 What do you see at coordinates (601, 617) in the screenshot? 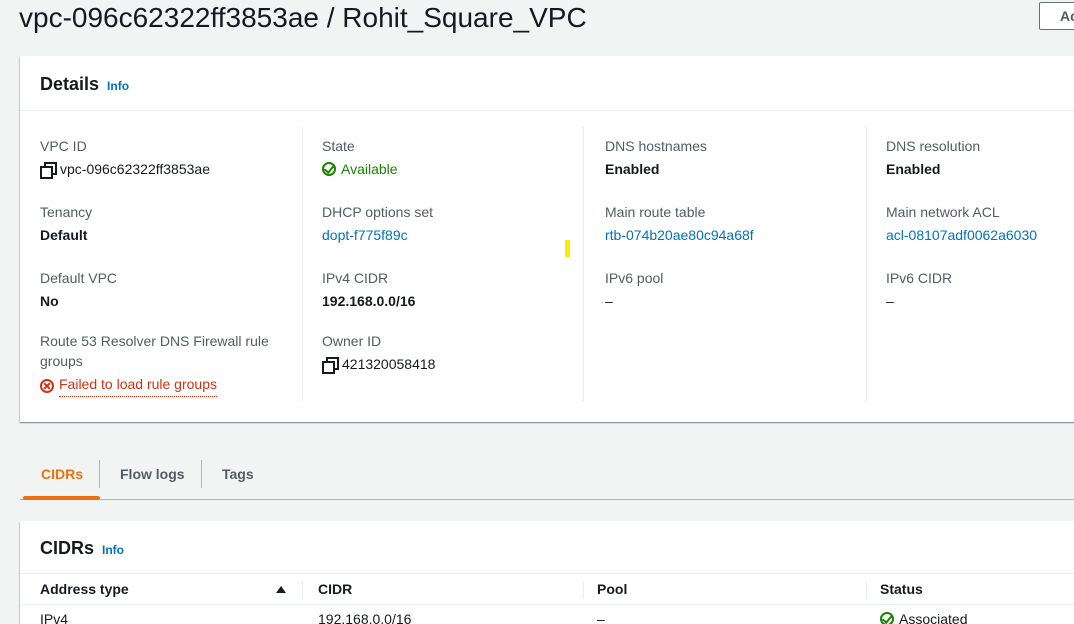
I see `cell-pool: –` at bounding box center [601, 617].